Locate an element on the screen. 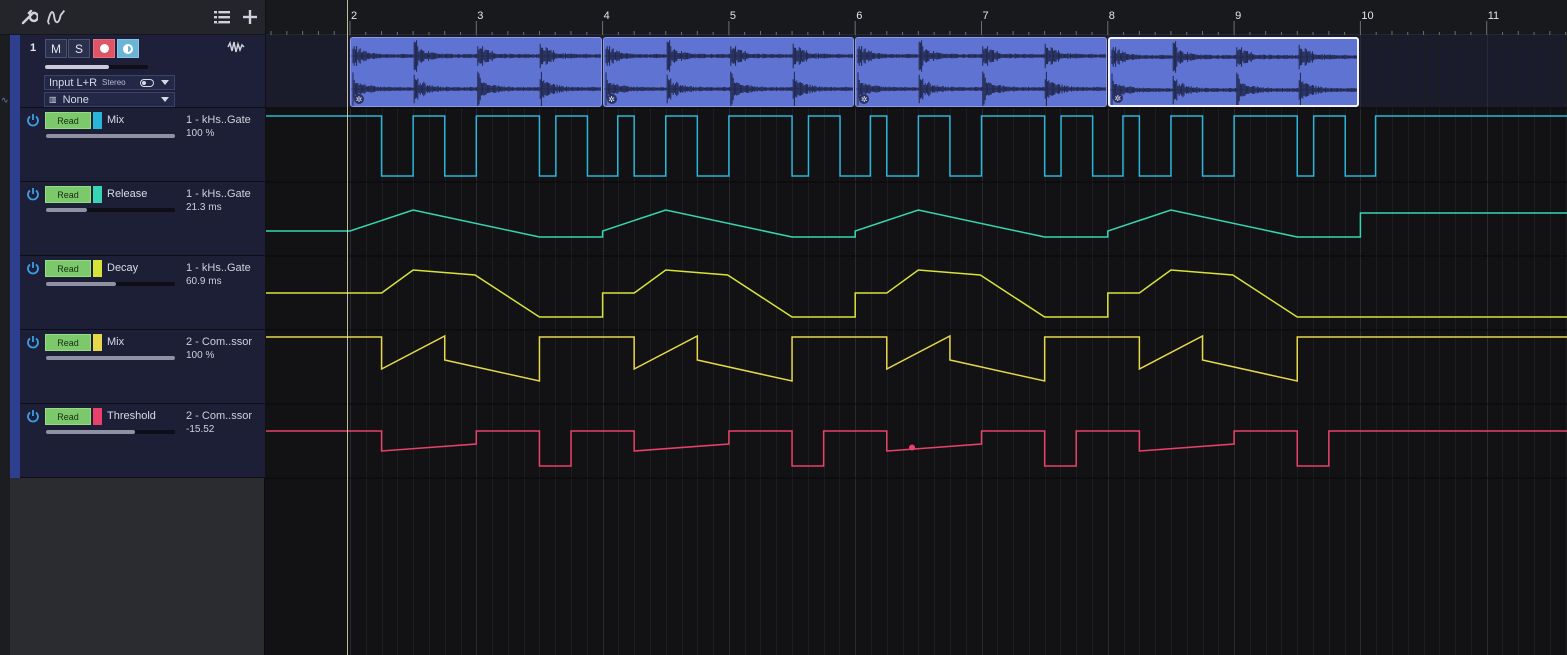 Image resolution: width=1567 pixels, height=655 pixels. input-selector: Input L+R Stereo is located at coordinates (109, 82).